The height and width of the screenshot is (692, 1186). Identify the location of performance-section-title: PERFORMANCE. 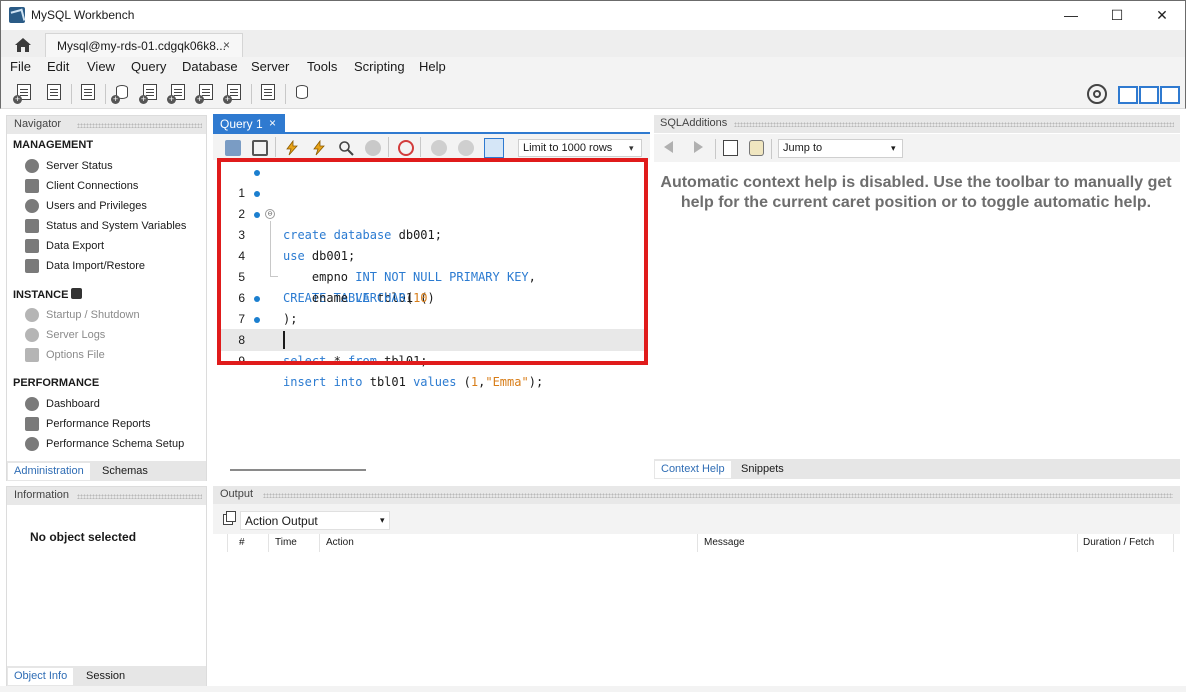
(56, 383).